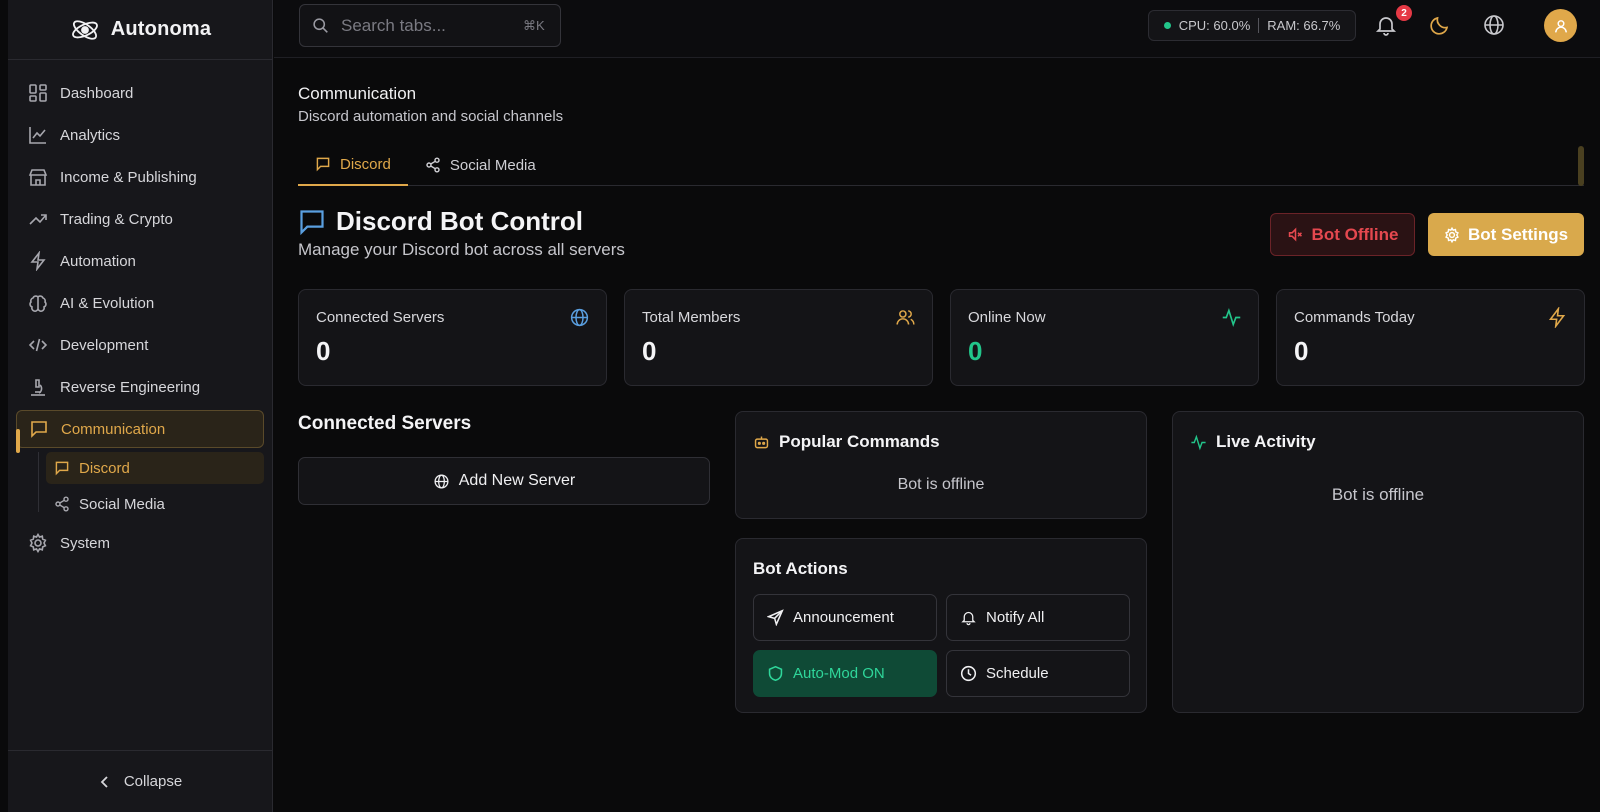 This screenshot has height=812, width=1600. I want to click on stat-card-commands-today: Commands Today 0, so click(1430, 337).